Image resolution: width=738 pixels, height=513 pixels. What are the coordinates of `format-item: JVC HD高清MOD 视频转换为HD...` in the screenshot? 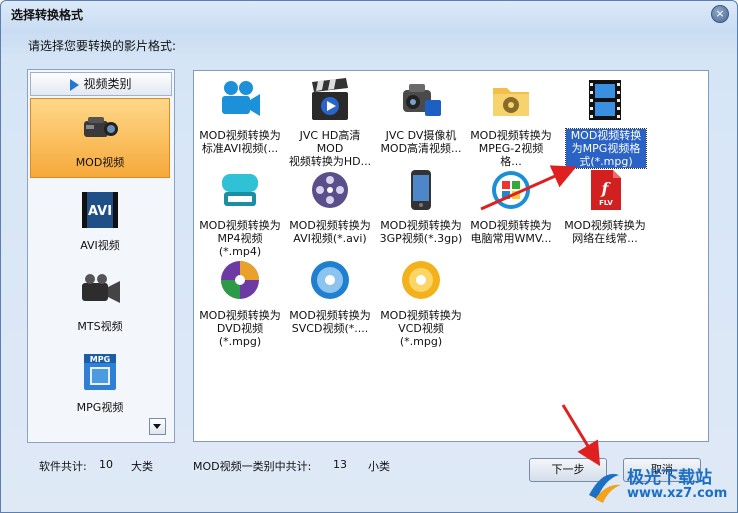 It's located at (330, 120).